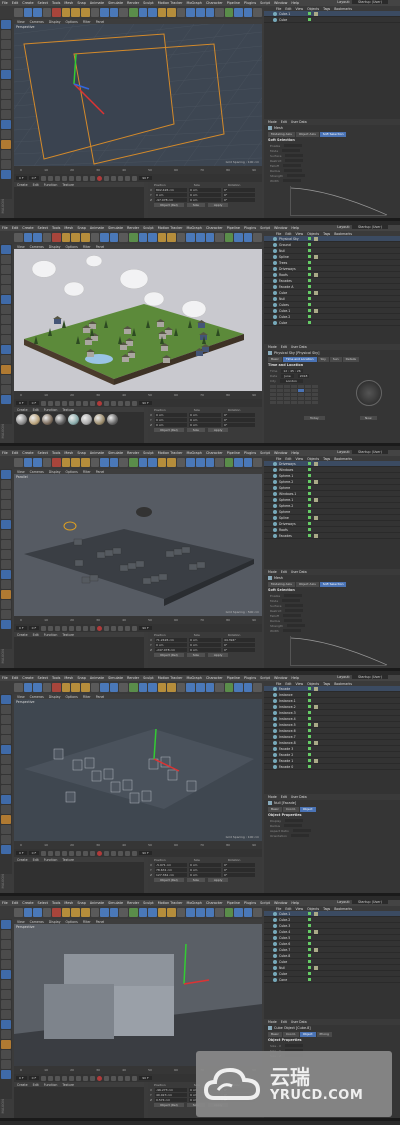  I want to click on coord-field: 0.574 cm, so click(171, 1099).